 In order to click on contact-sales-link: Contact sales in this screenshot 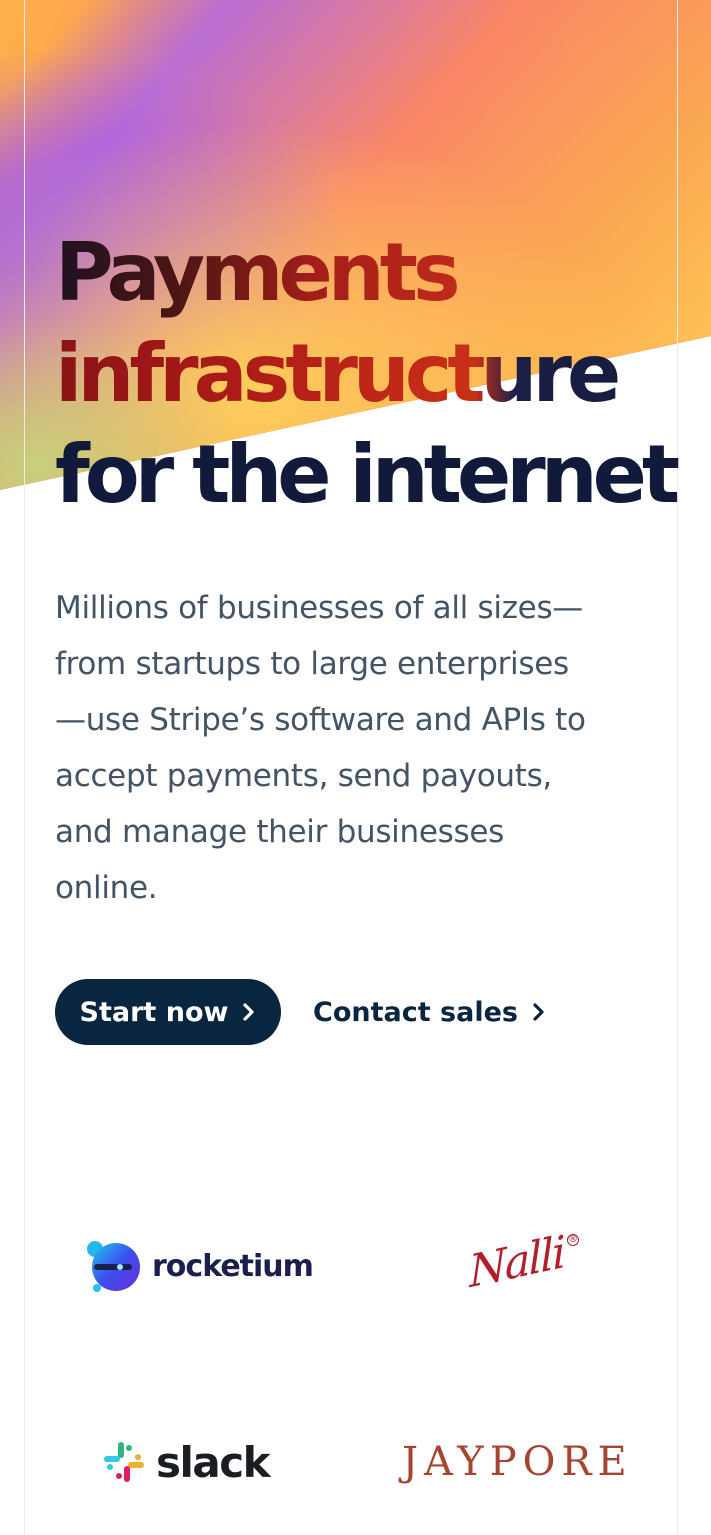, I will do `click(429, 1012)`.